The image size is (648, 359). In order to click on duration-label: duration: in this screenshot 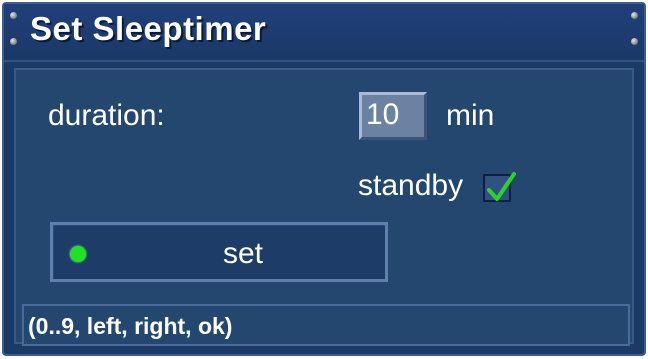, I will do `click(106, 115)`.